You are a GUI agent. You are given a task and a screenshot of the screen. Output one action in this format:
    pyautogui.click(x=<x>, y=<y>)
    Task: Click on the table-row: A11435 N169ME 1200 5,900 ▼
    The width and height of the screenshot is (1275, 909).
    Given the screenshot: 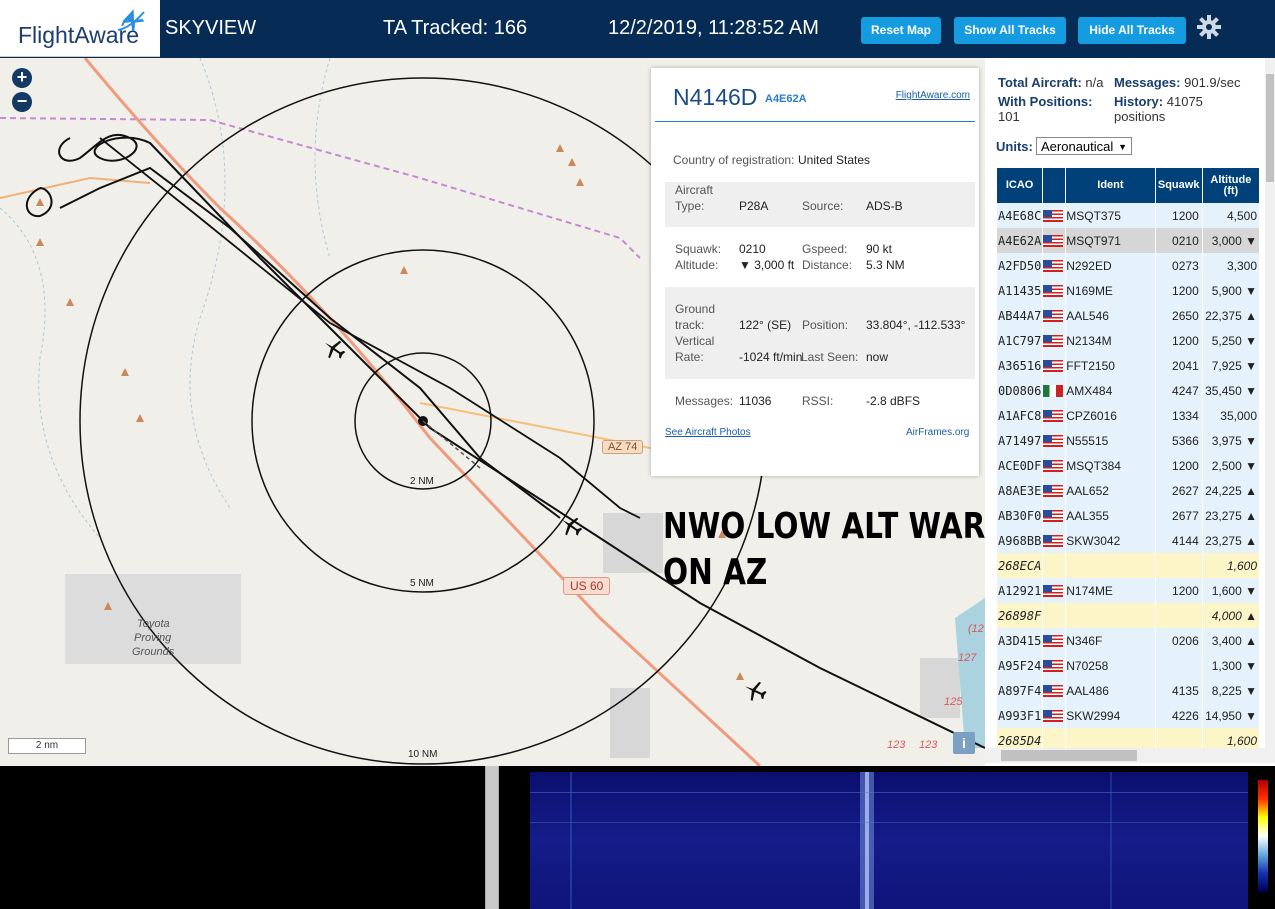 What is the action you would take?
    pyautogui.click(x=1128, y=290)
    